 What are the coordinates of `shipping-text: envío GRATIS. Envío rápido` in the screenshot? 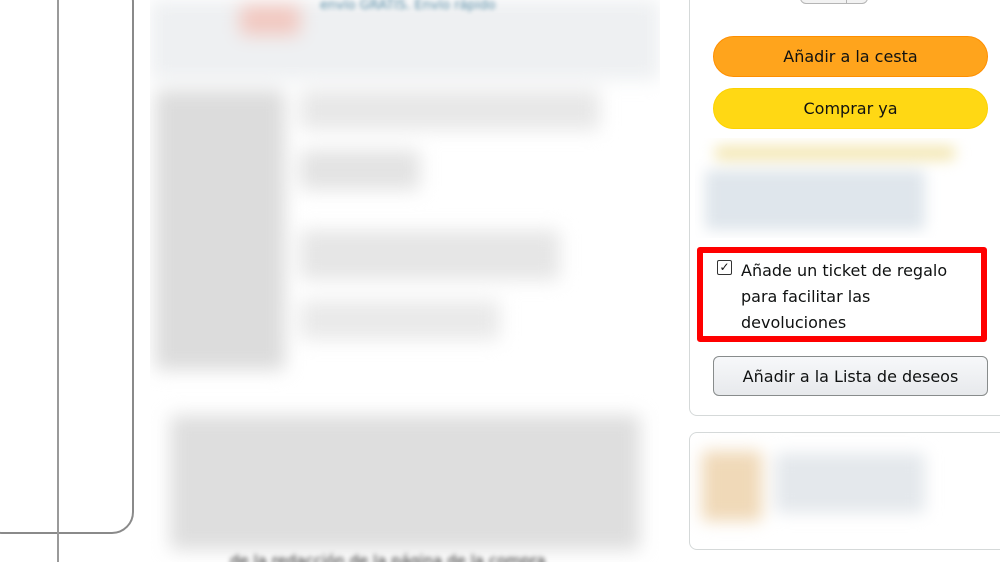 It's located at (408, 6).